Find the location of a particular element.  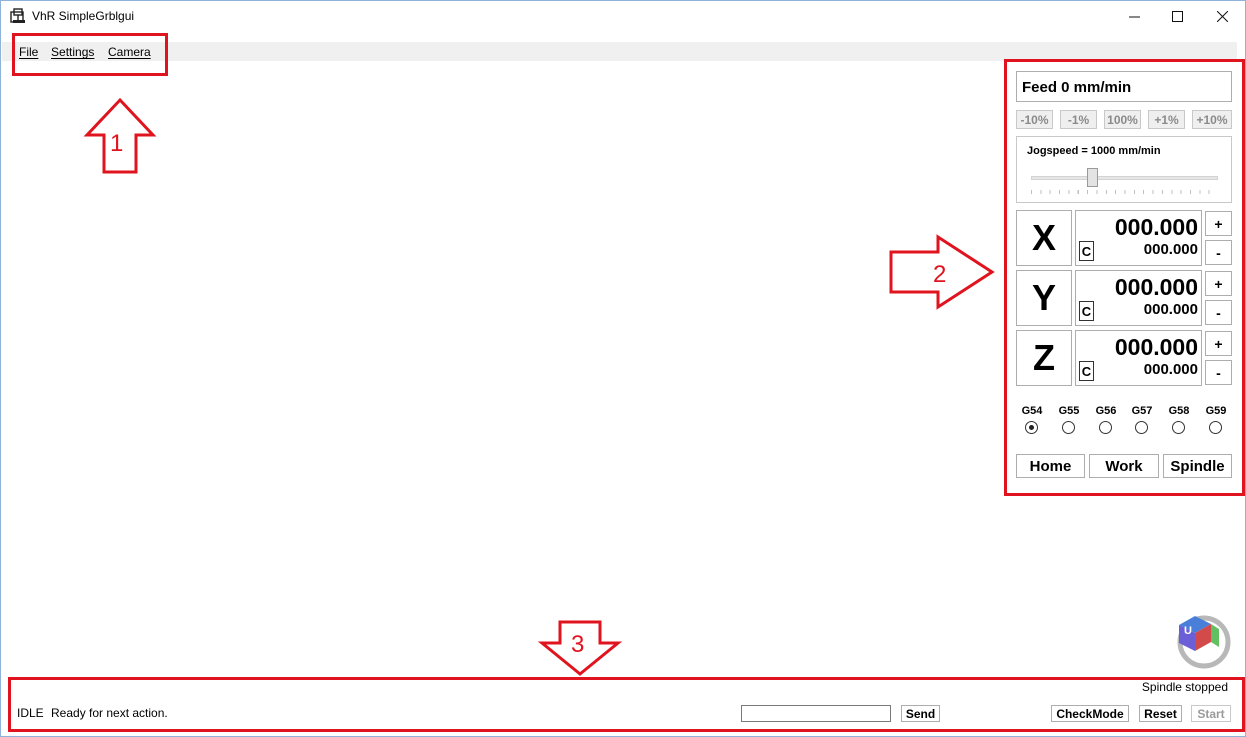

status-message: Ready for next action. is located at coordinates (109, 713).